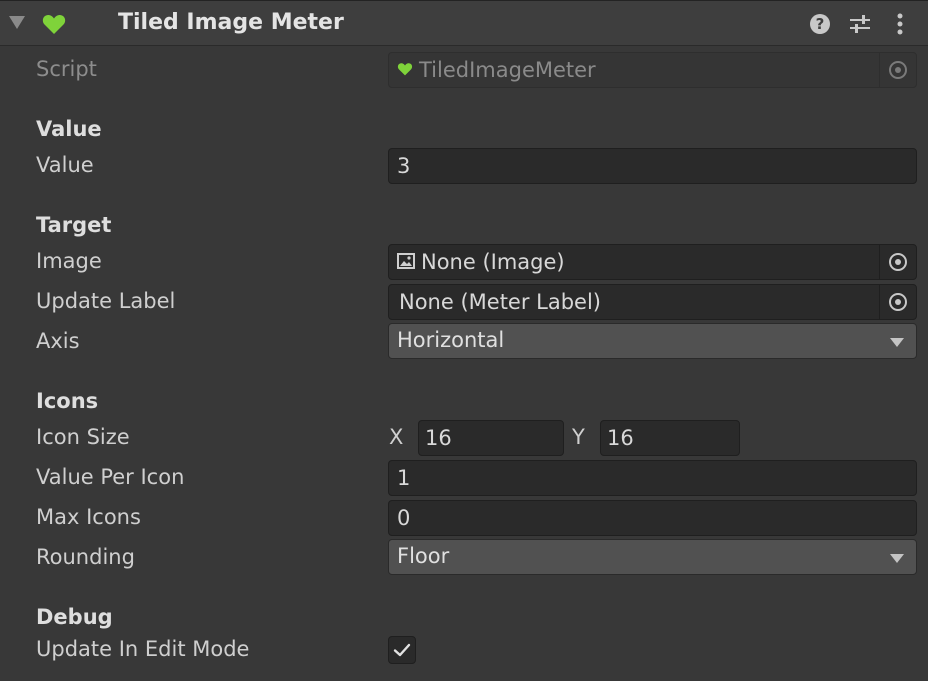 The width and height of the screenshot is (928, 681). Describe the element at coordinates (652, 518) in the screenshot. I see `max-icons-input: 0` at that location.